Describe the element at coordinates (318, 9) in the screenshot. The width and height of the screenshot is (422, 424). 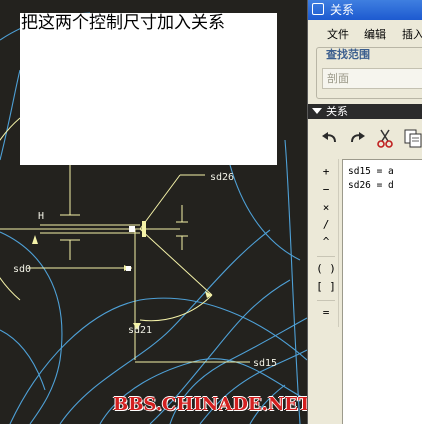
I see `window-icon` at that location.